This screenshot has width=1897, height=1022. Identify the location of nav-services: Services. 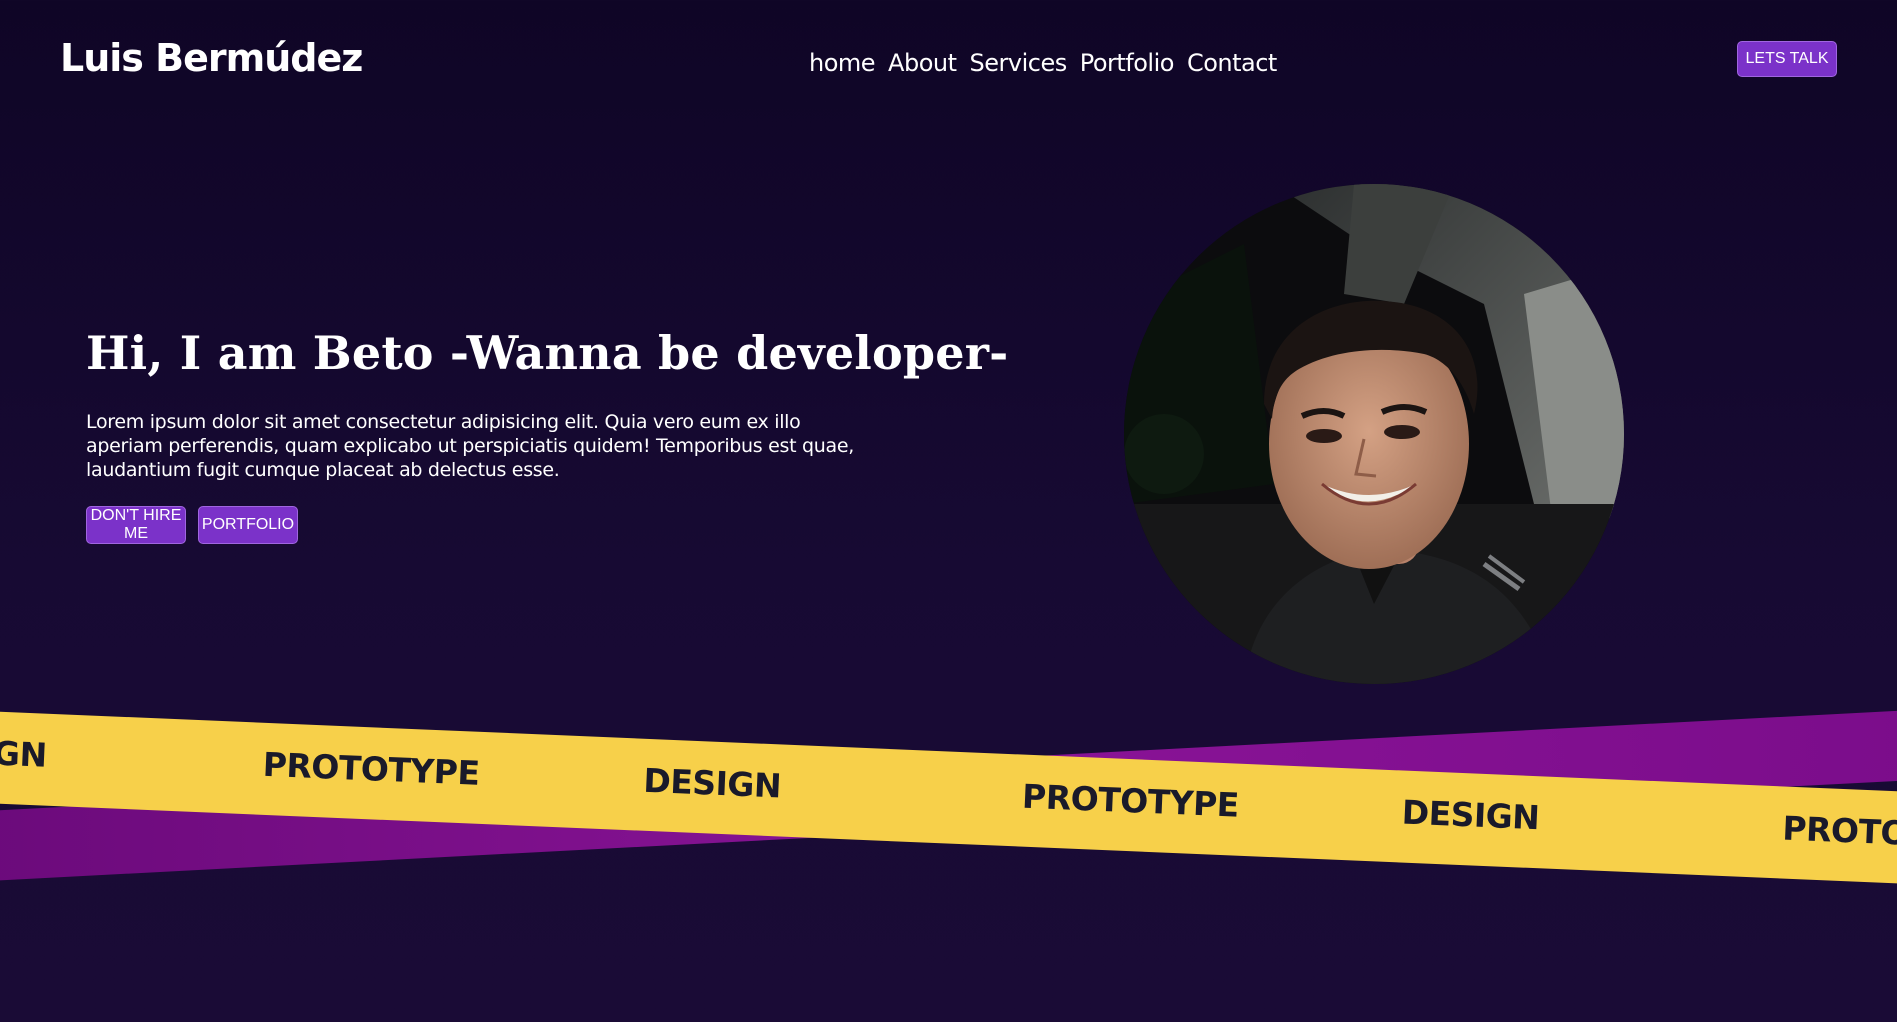
(1019, 63).